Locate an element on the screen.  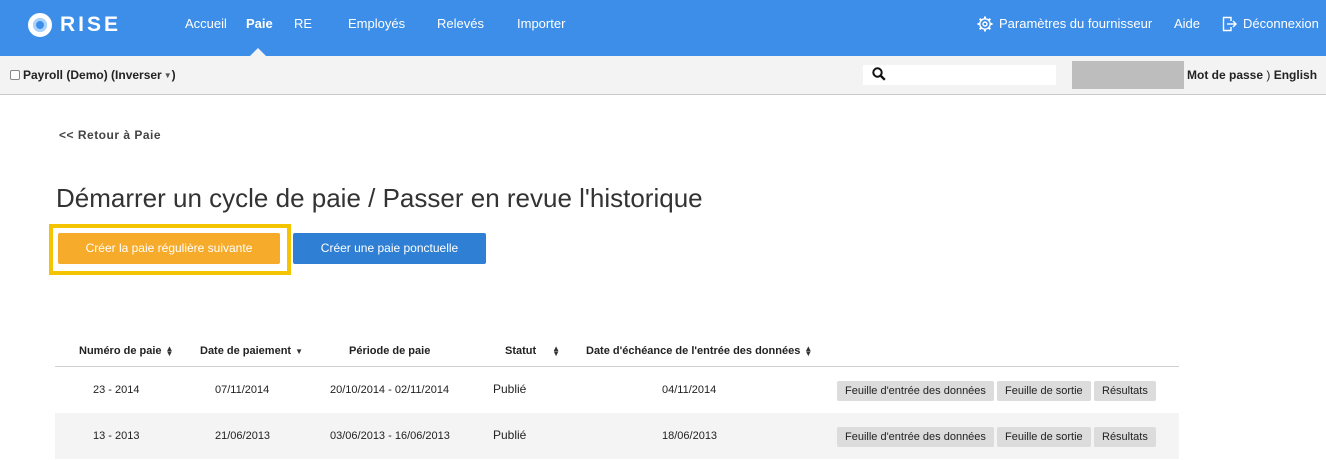
rise-logo: RISE is located at coordinates (74, 25).